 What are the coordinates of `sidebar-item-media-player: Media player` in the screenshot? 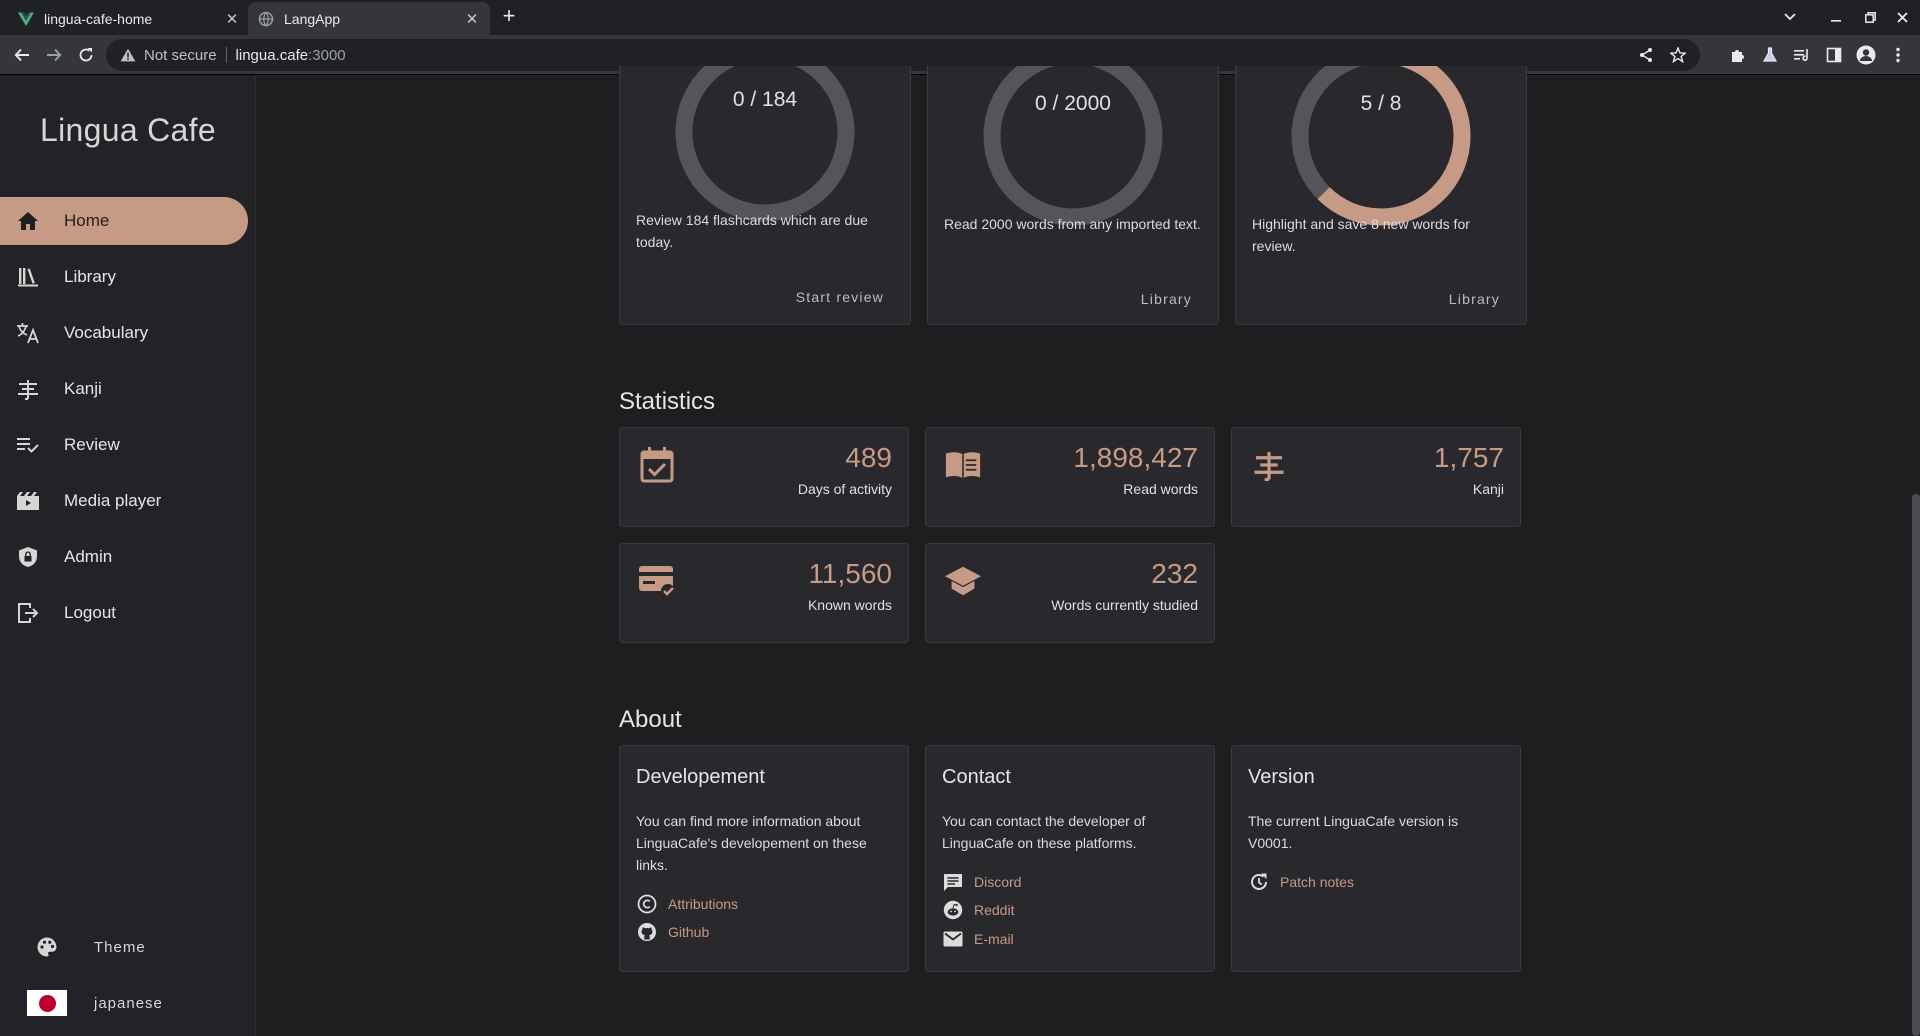 It's located at (124, 501).